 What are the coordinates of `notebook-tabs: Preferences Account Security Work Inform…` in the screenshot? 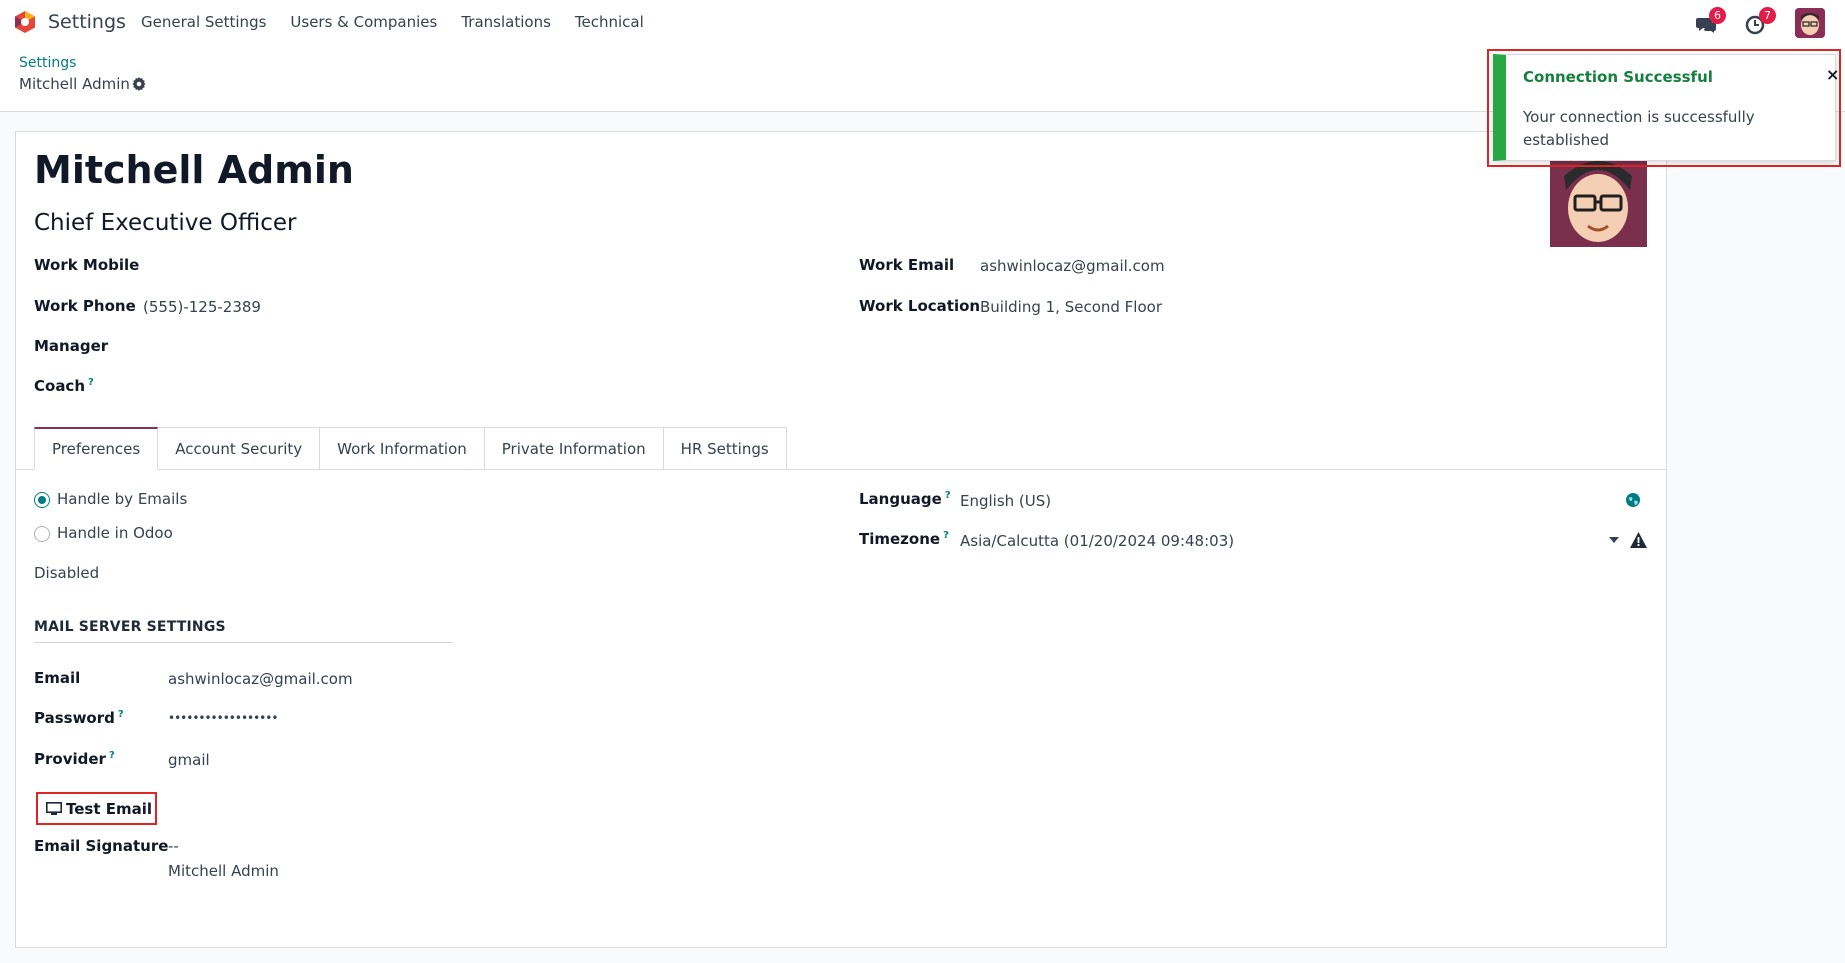 It's located at (410, 448).